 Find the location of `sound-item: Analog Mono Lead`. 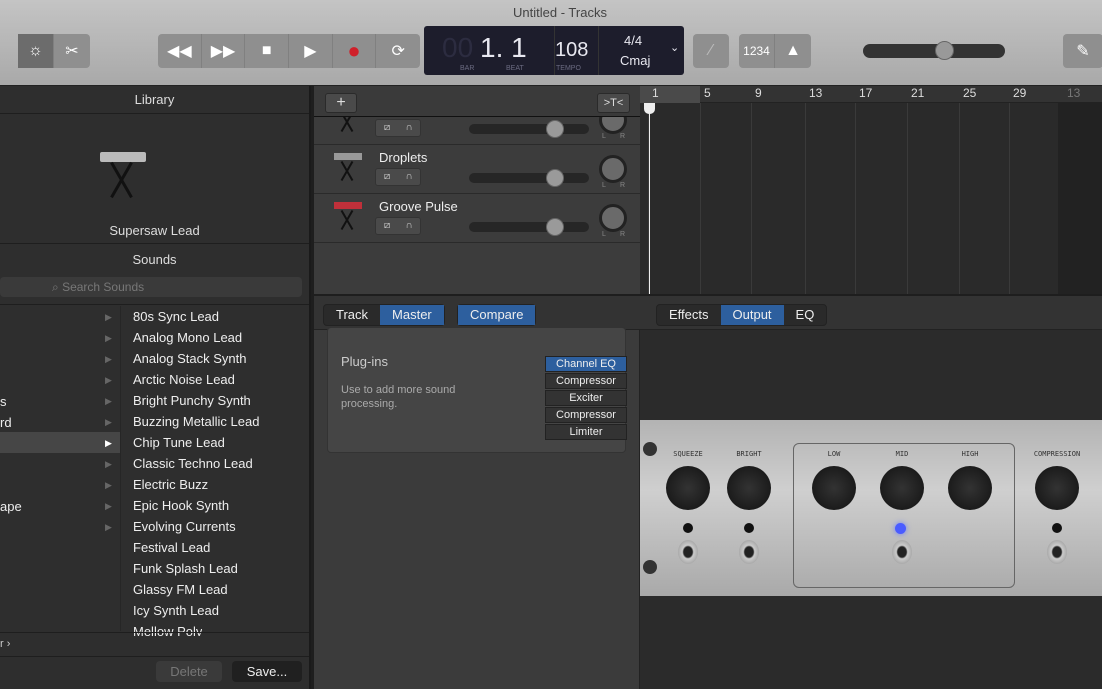

sound-item: Analog Mono Lead is located at coordinates (187, 337).